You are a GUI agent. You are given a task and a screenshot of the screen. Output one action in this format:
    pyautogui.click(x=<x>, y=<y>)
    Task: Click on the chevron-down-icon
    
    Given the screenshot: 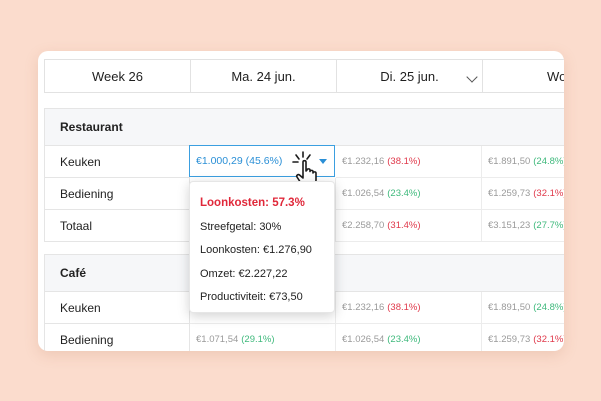 What is the action you would take?
    pyautogui.click(x=472, y=77)
    